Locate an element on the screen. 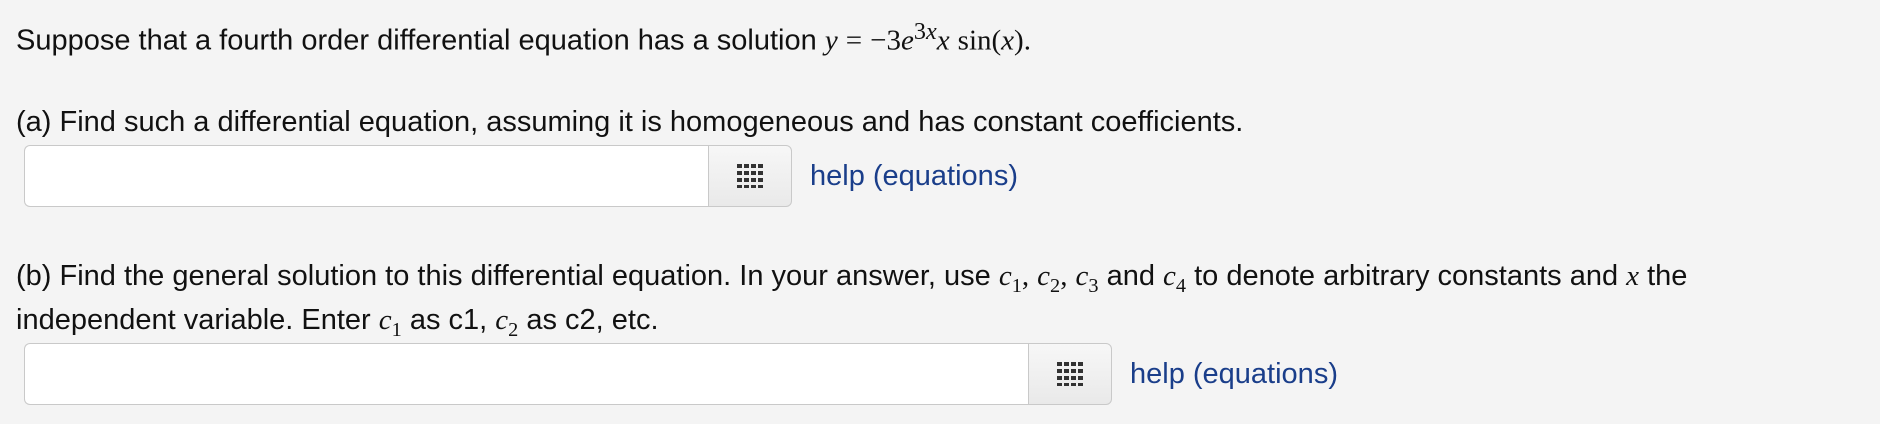 The height and width of the screenshot is (424, 1880). const-c4-sub: 4 is located at coordinates (1181, 285).